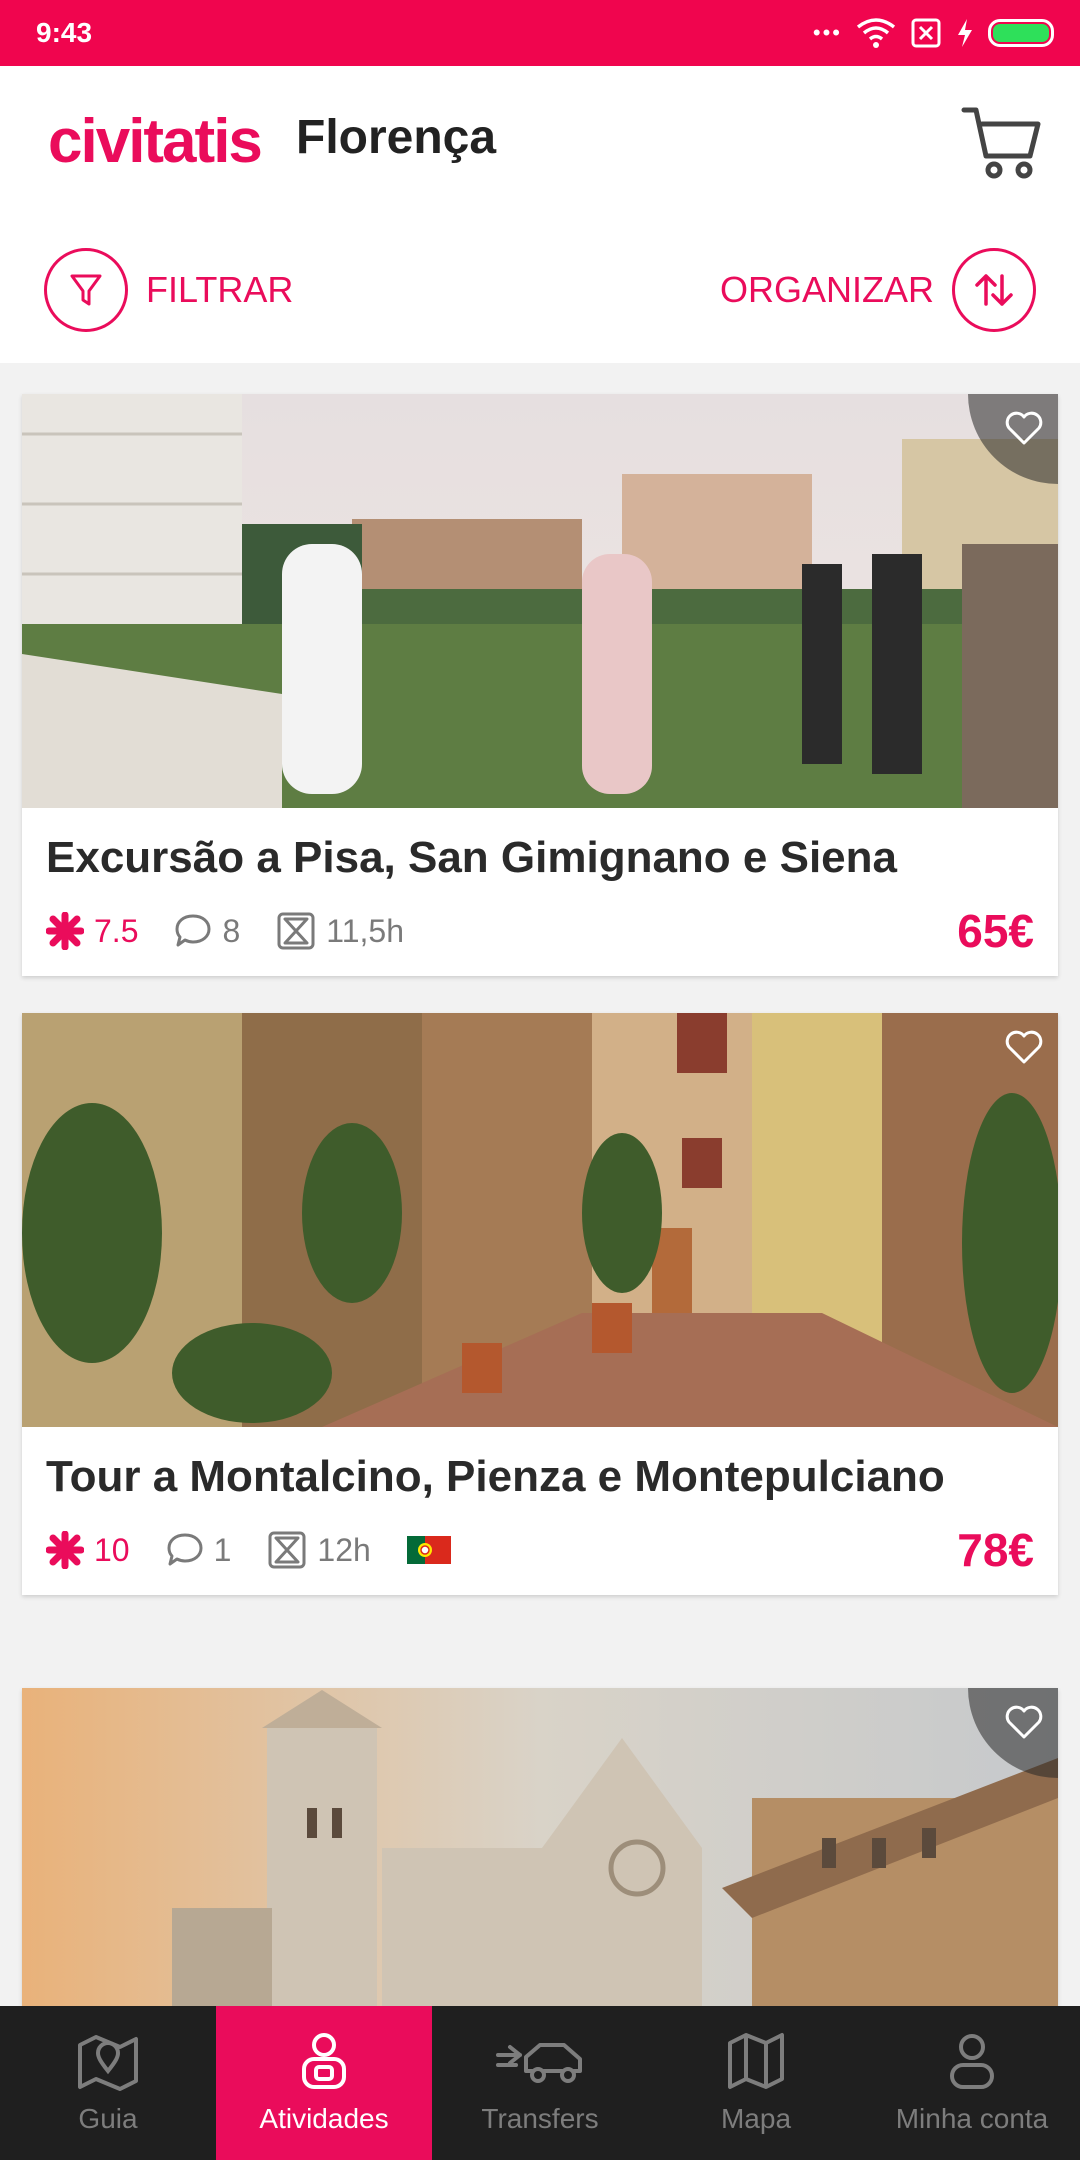  I want to click on nav-item-mapa: Mapa, so click(756, 2083).